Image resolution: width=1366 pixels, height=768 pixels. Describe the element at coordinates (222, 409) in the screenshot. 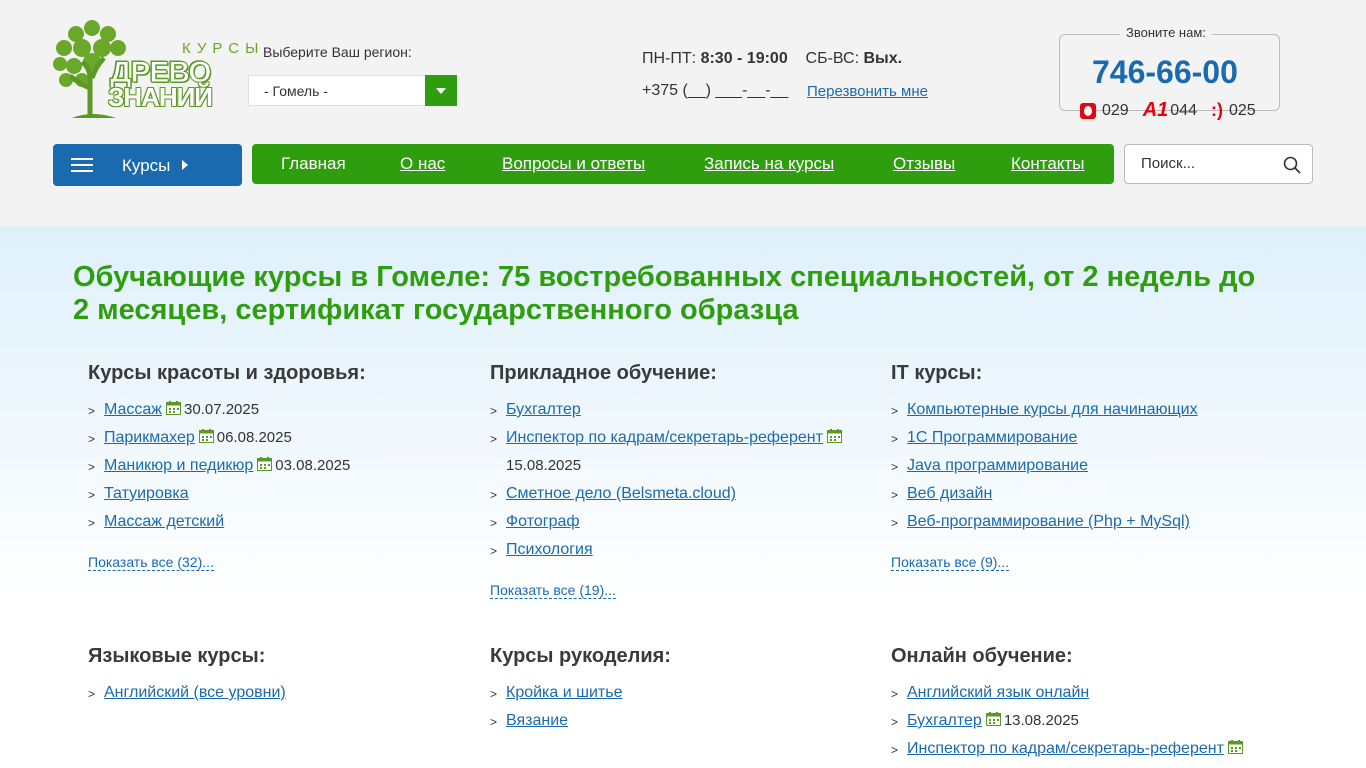

I see `course-date: 30.07.2025` at that location.